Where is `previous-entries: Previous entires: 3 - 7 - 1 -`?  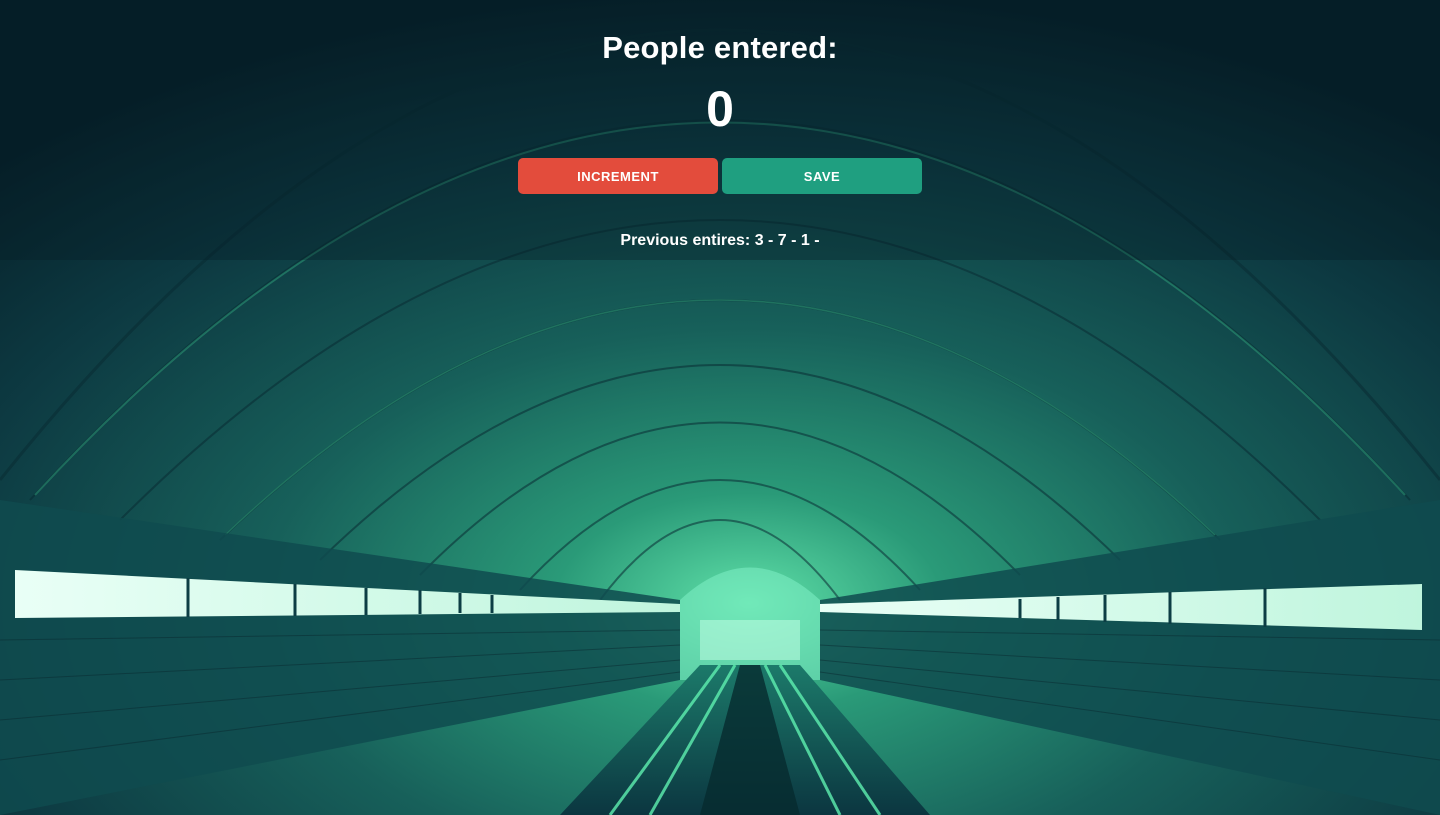
previous-entries: Previous entires: 3 - 7 - 1 - is located at coordinates (720, 241).